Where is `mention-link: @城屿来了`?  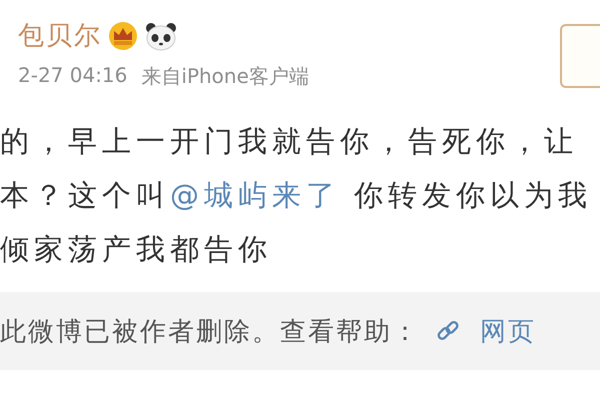
mention-link: @城屿来了 is located at coordinates (255, 195).